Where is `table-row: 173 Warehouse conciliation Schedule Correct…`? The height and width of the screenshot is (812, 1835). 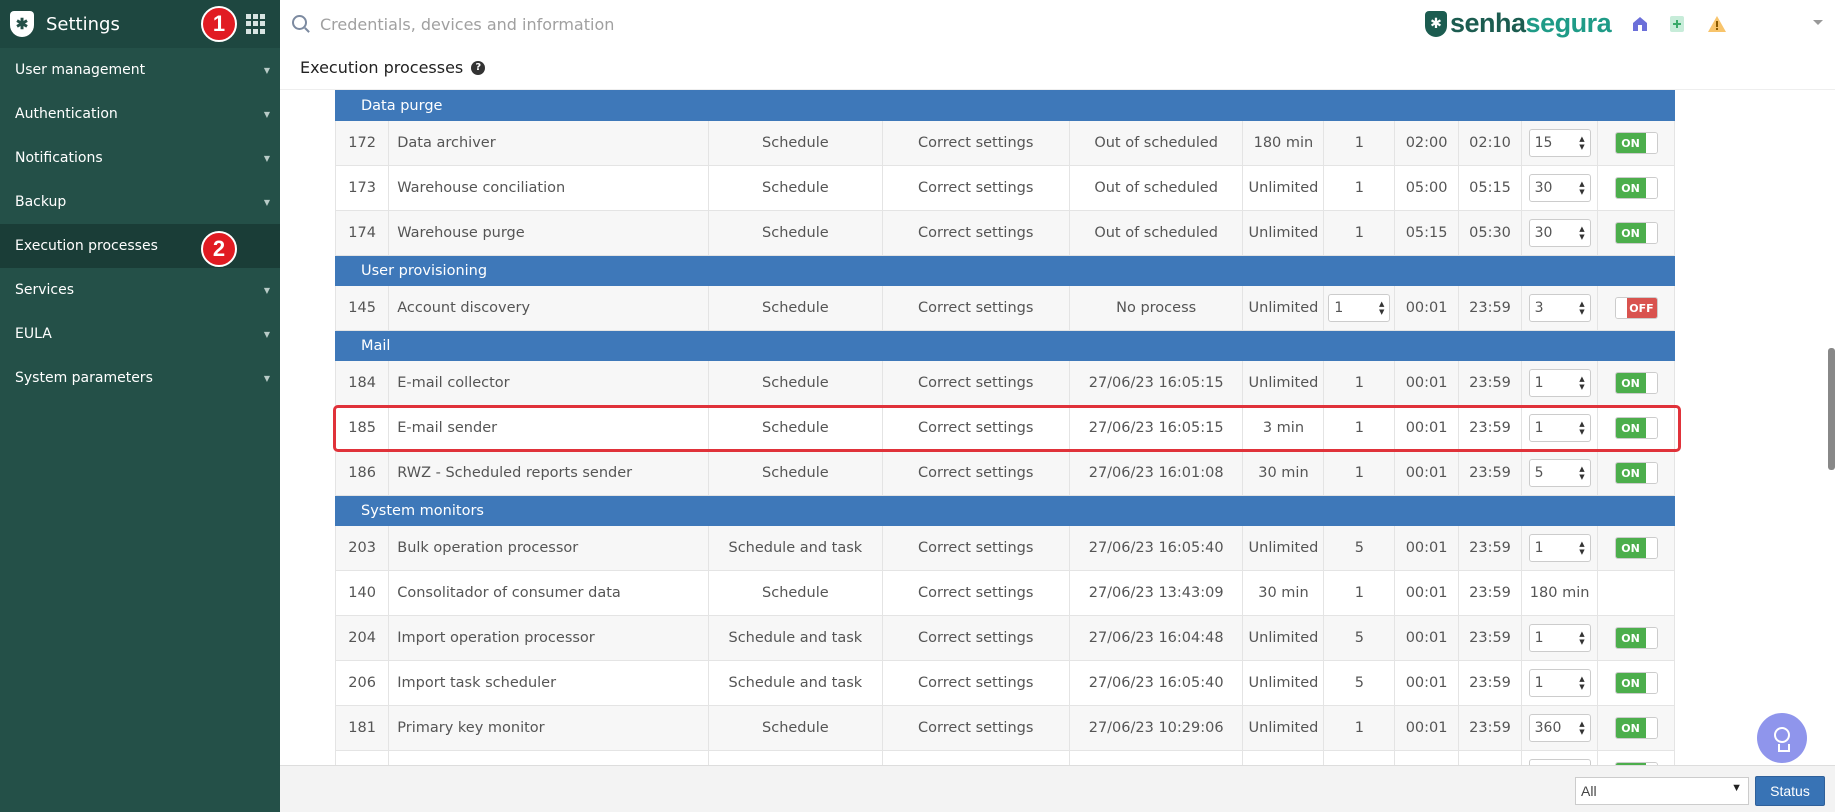
table-row: 173 Warehouse conciliation Schedule Correct… is located at coordinates (1004, 188).